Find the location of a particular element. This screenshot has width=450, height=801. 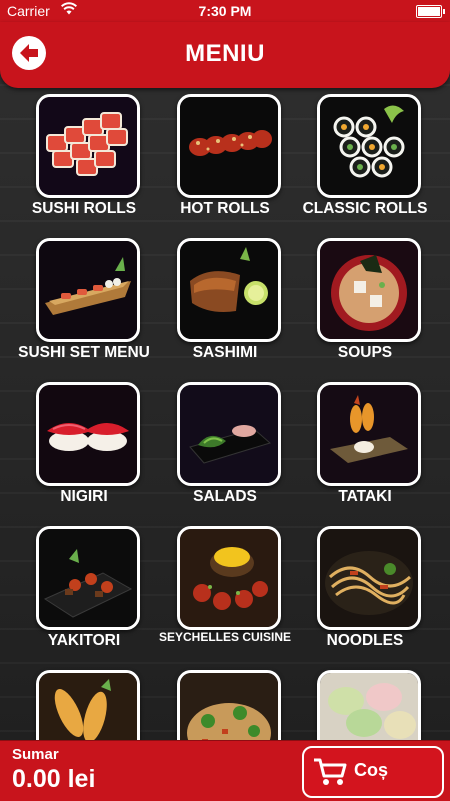

category-label: TATAKI is located at coordinates (365, 496).